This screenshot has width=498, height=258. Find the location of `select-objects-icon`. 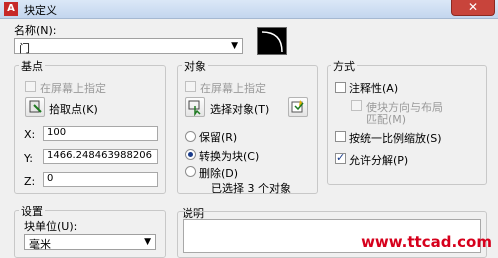

select-objects-icon is located at coordinates (194, 108).